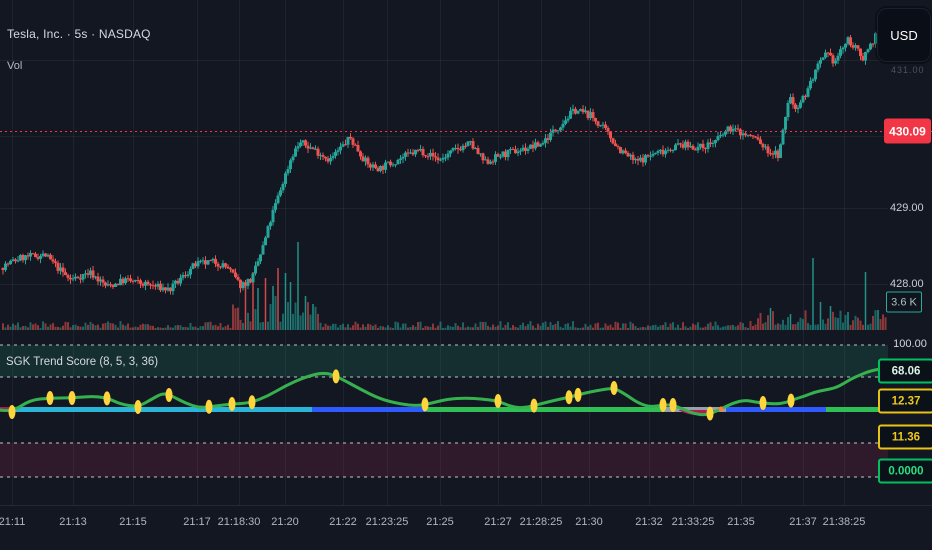 This screenshot has height=550, width=932. Describe the element at coordinates (803, 522) in the screenshot. I see `time-tick-label: 21:37` at that location.